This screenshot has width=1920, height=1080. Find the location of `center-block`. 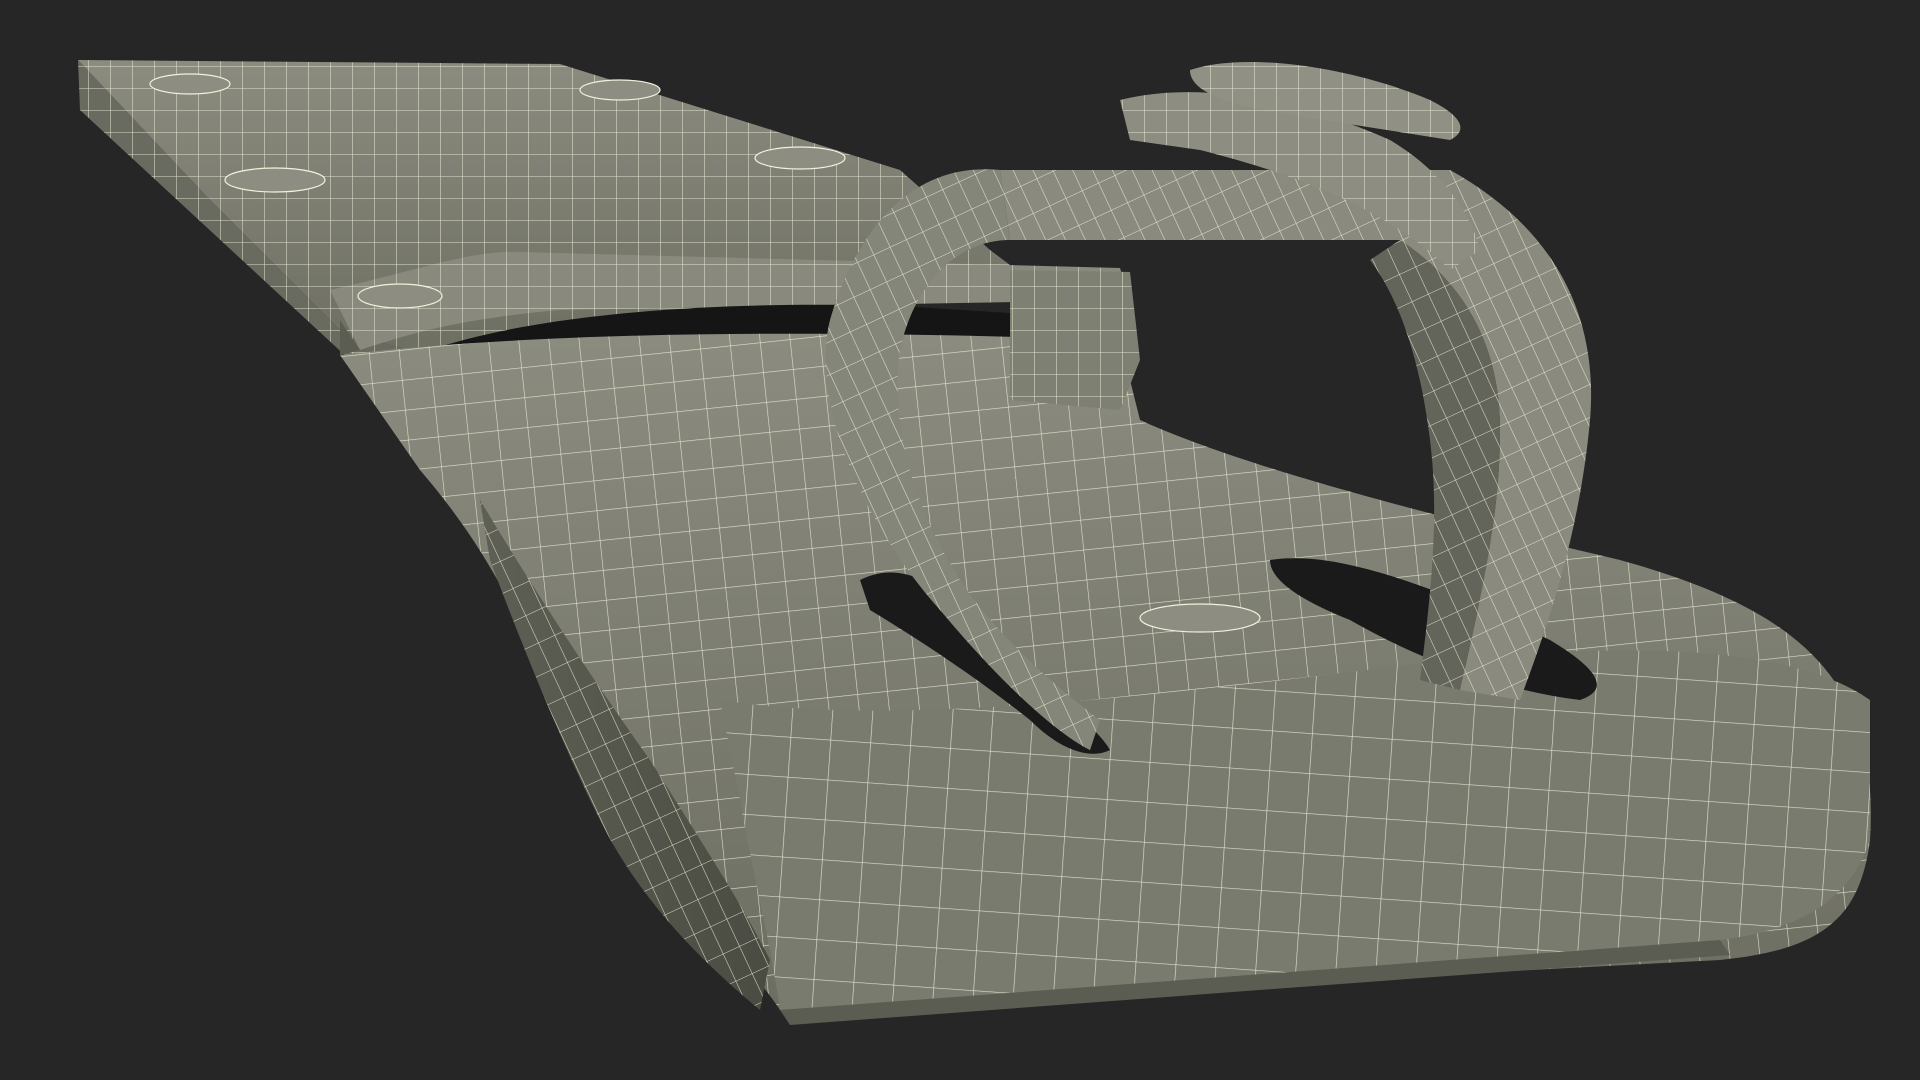

center-block is located at coordinates (1075, 340).